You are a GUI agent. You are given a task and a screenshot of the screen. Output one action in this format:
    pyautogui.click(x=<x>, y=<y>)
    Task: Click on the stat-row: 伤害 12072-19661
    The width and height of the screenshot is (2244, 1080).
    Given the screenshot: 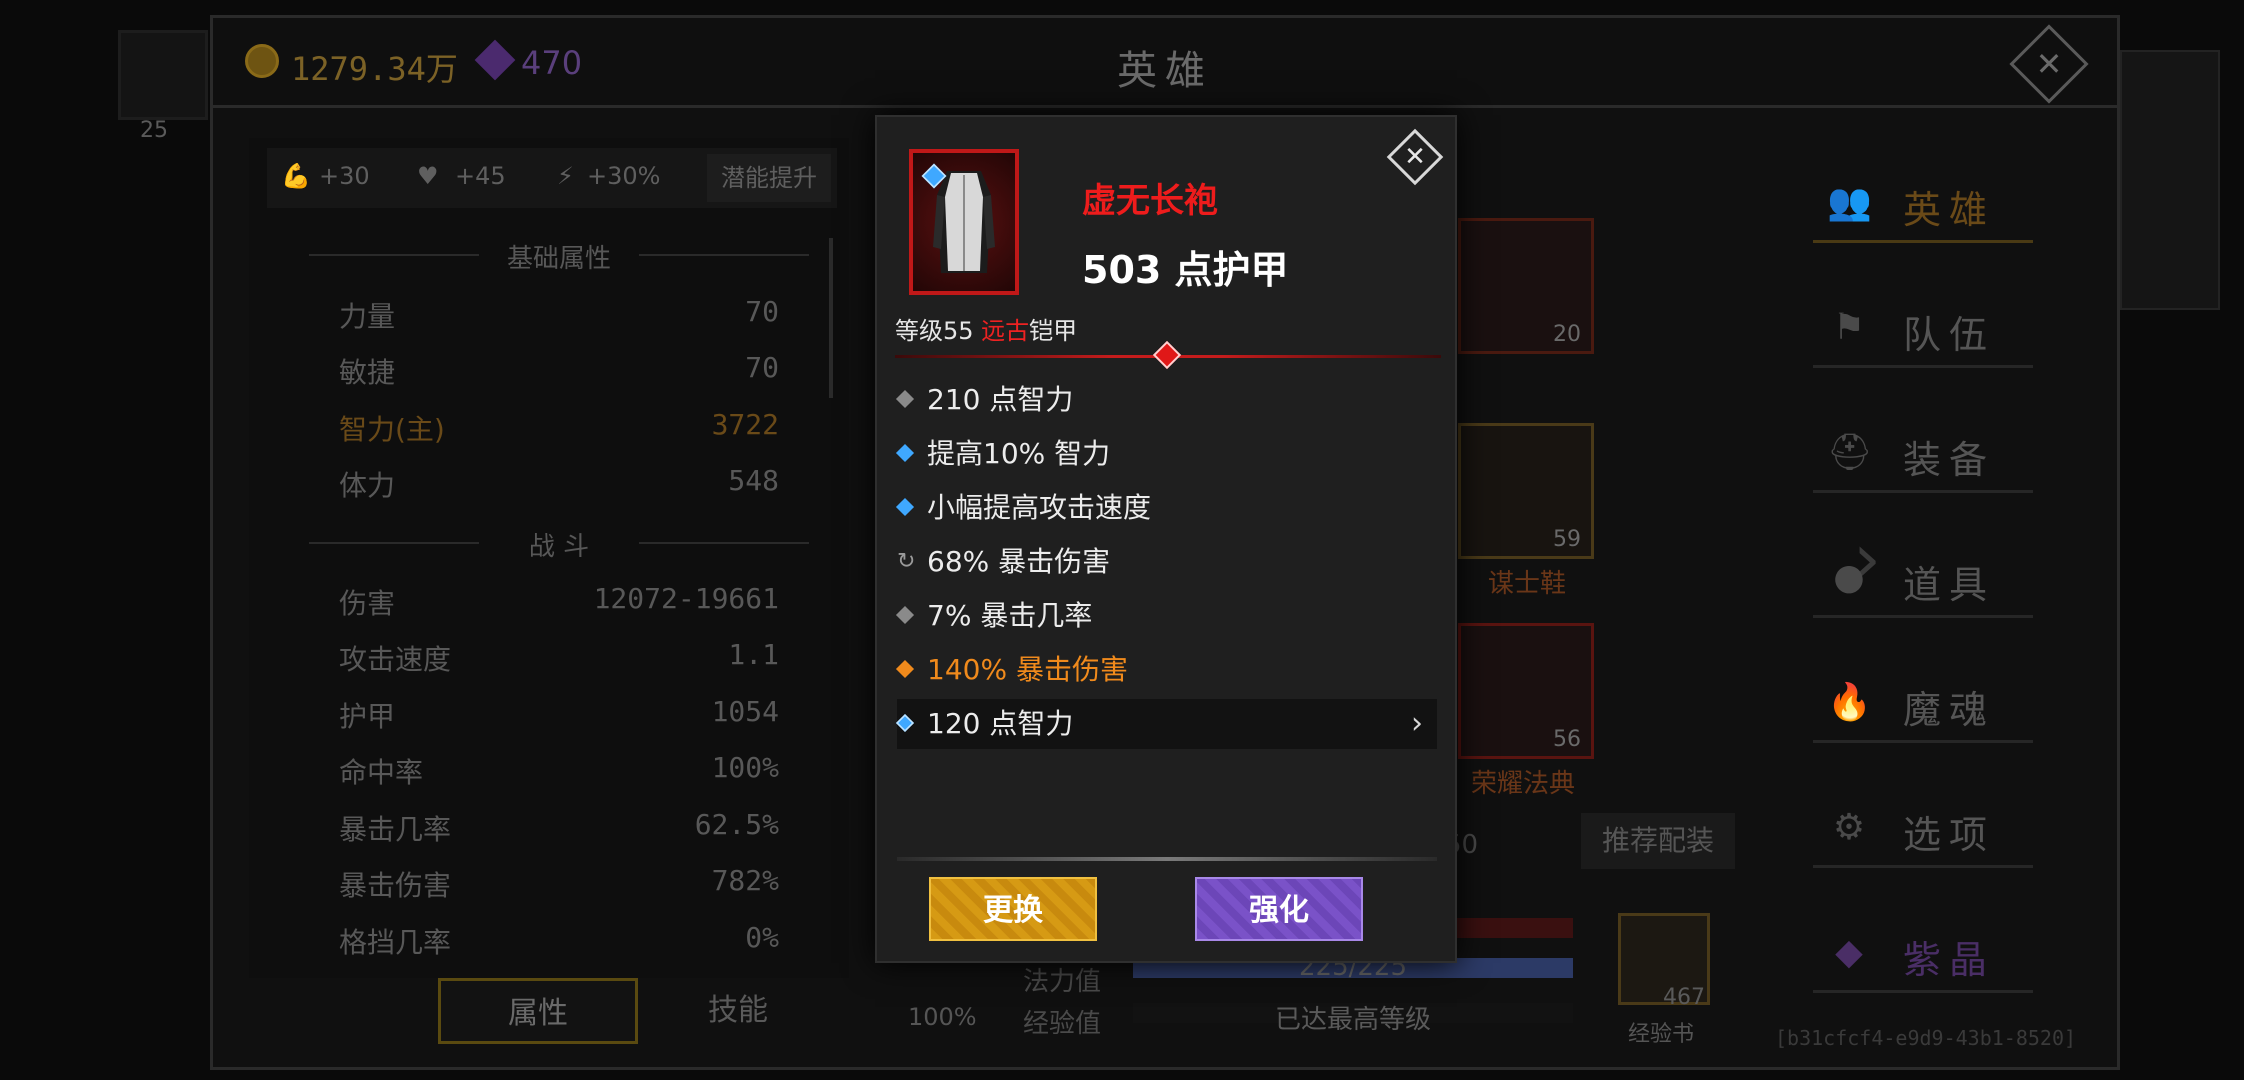 What is the action you would take?
    pyautogui.click(x=559, y=601)
    